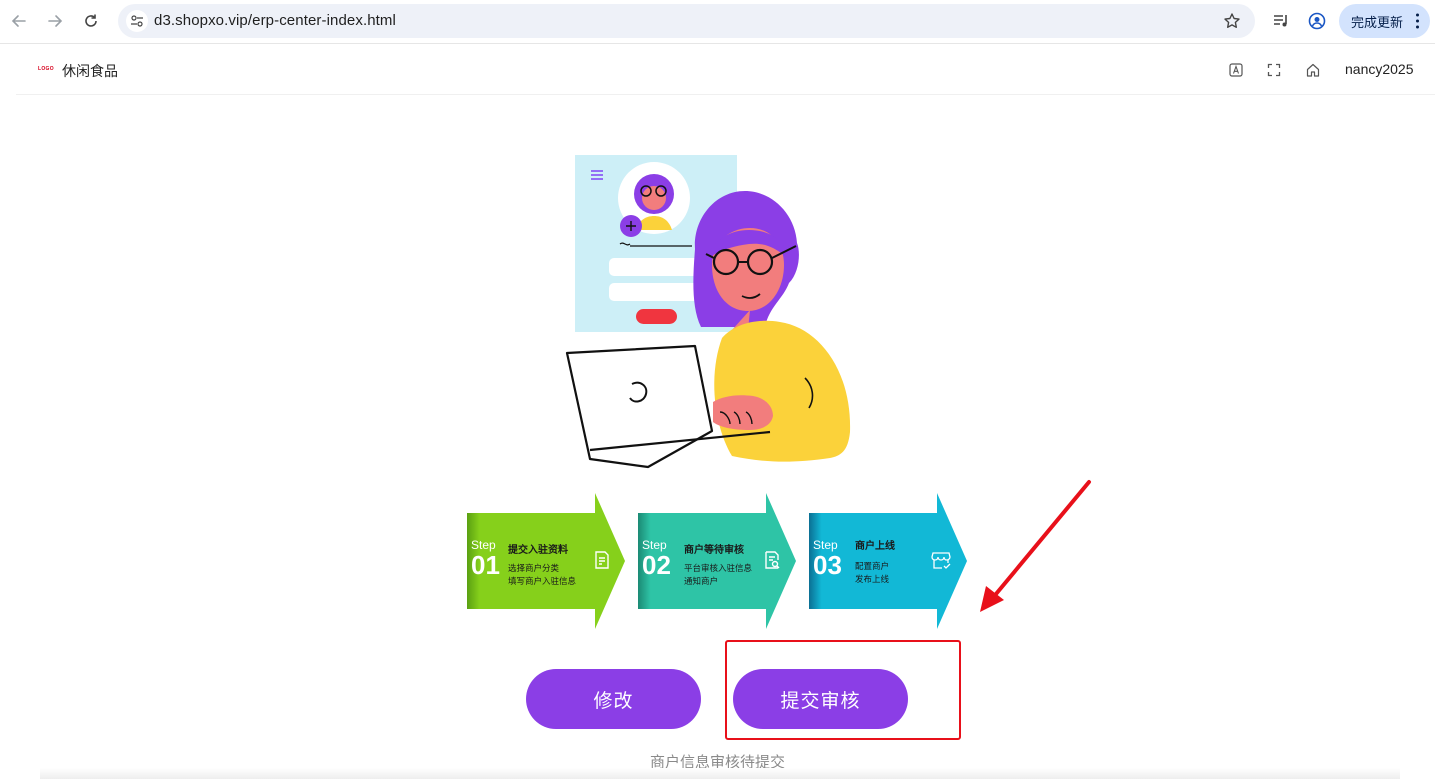 This screenshot has height=779, width=1435. I want to click on address-bar: d3.shopxo.vip/erp-center-index.html, so click(686, 21).